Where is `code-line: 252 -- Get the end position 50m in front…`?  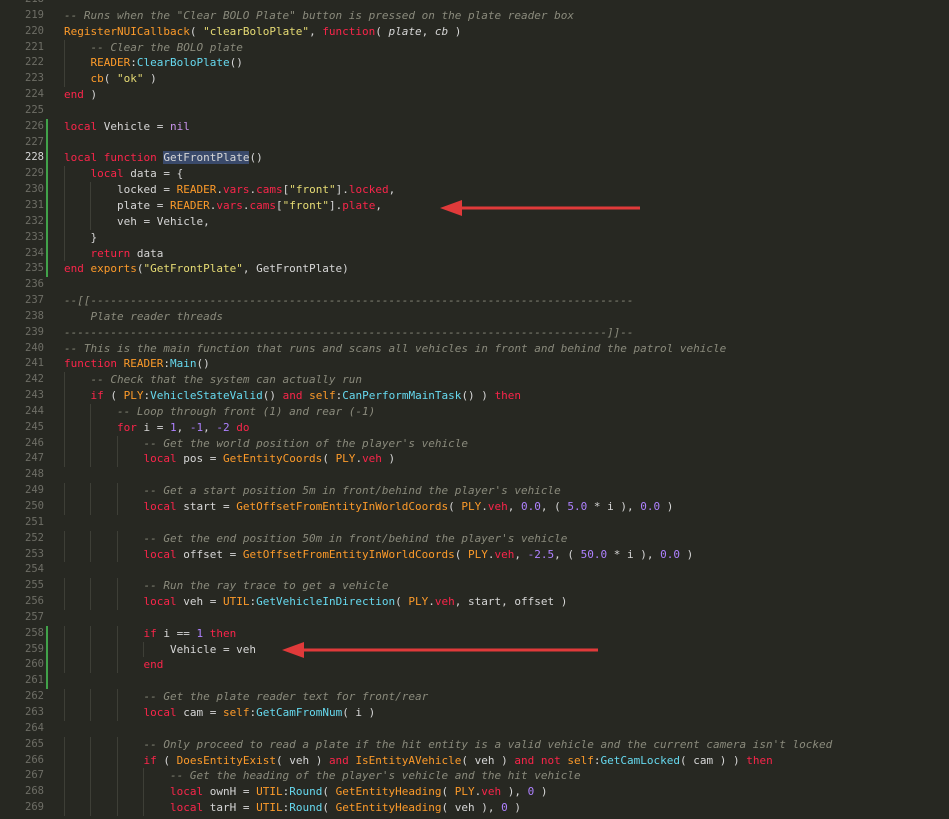
code-line: 252 -- Get the end position 50m in front… is located at coordinates (474, 538).